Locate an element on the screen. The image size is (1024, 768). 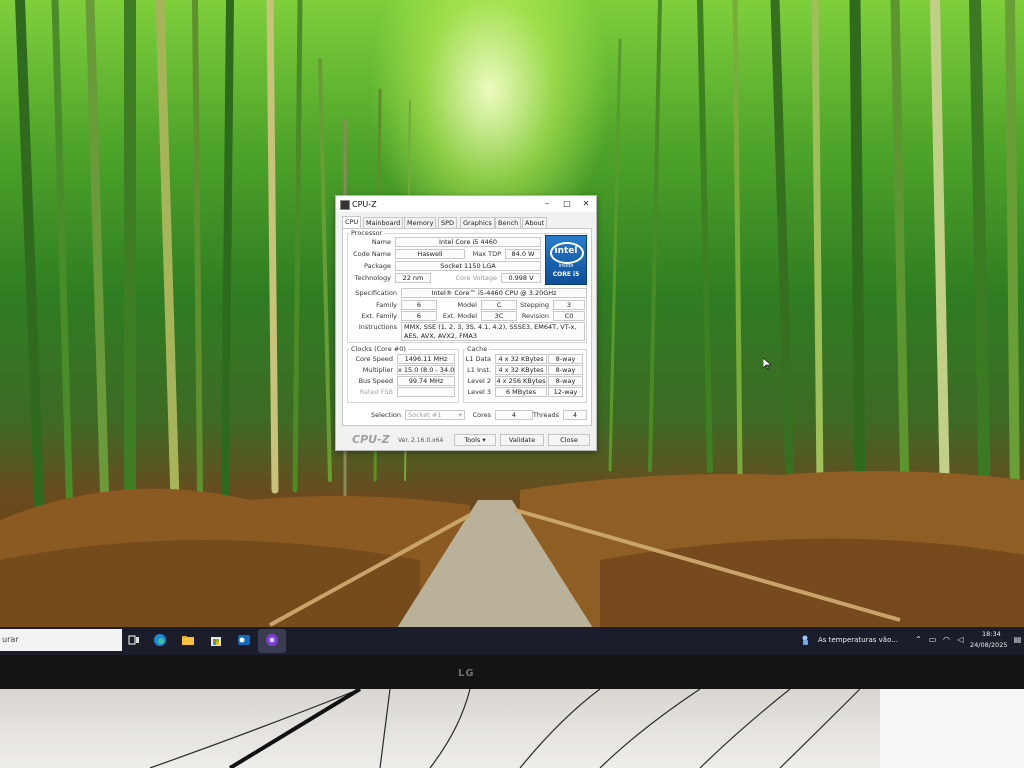
revision-value: C0 is located at coordinates (569, 316).